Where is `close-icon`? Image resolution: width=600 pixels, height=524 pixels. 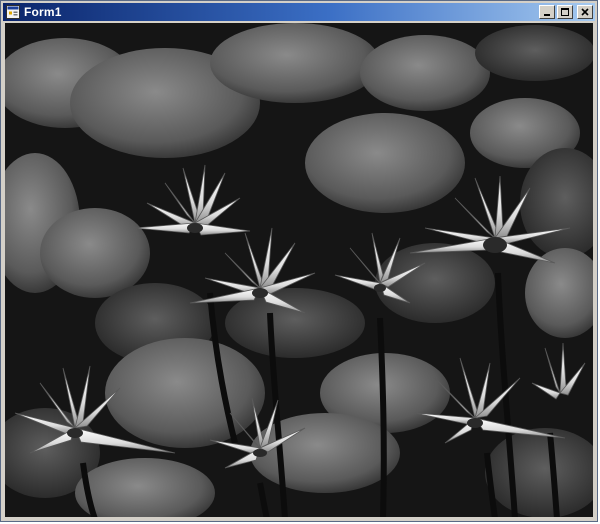 close-icon is located at coordinates (585, 12).